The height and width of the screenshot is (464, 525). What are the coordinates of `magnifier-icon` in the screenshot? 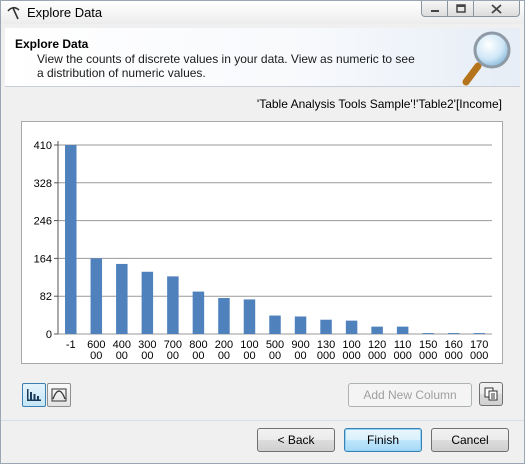 It's located at (486, 58).